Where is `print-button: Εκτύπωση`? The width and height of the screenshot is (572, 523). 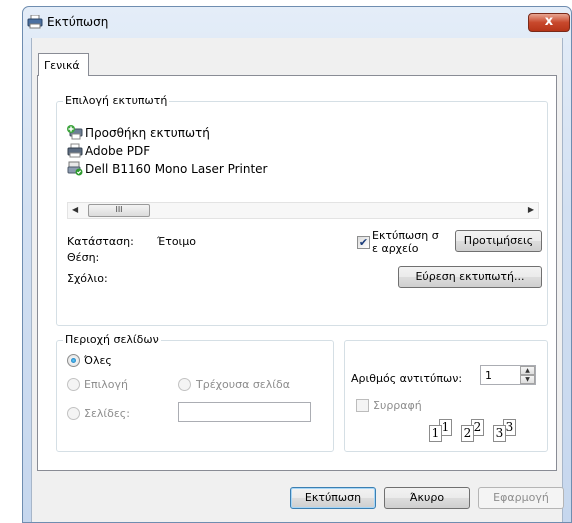 print-button: Εκτύπωση is located at coordinates (333, 498).